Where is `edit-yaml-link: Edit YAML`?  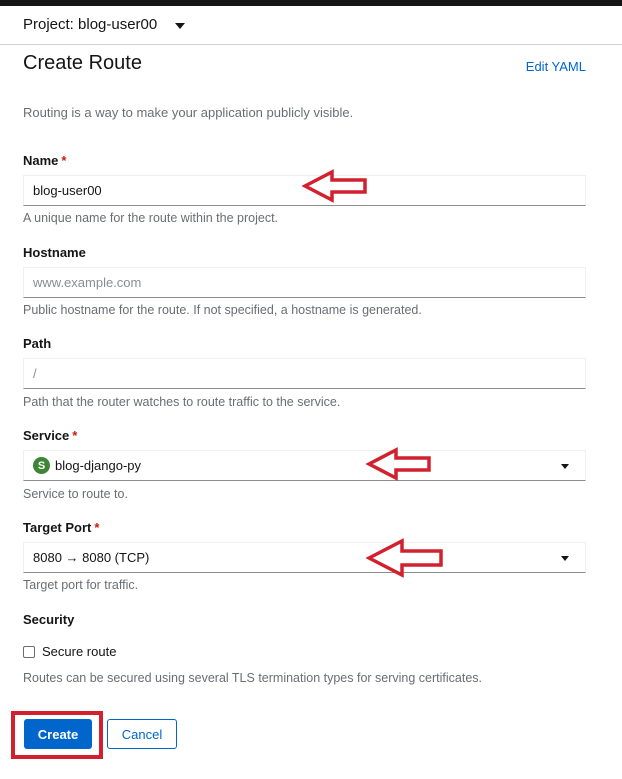 edit-yaml-link: Edit YAML is located at coordinates (556, 66).